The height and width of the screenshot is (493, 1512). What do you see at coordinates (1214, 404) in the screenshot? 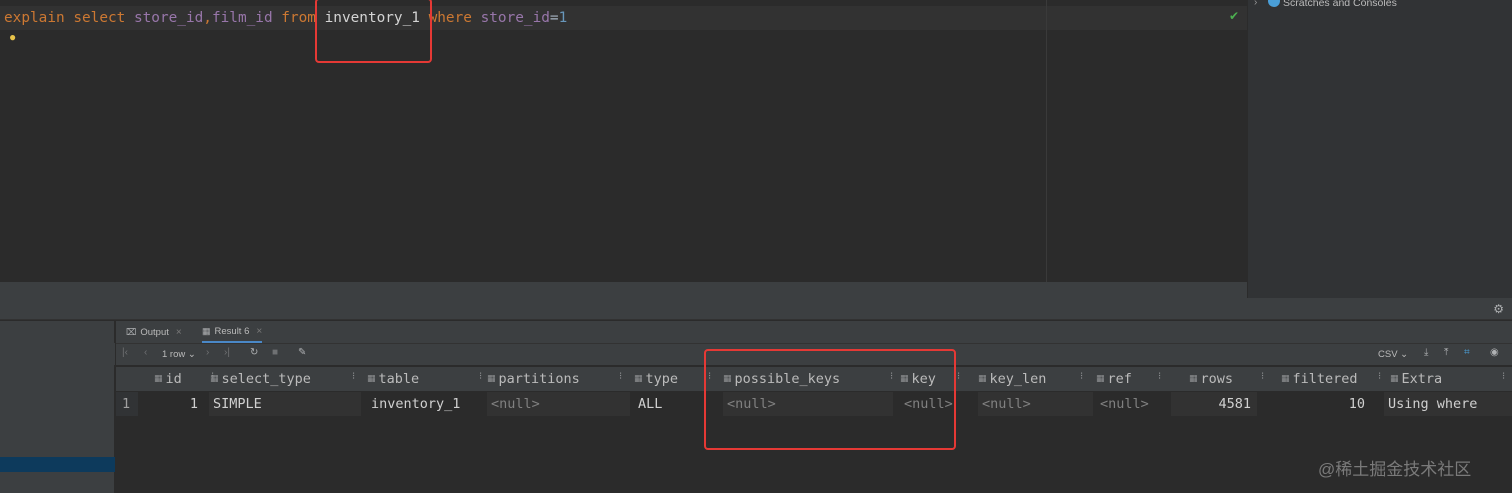
I see `cell-rows: 4581` at bounding box center [1214, 404].